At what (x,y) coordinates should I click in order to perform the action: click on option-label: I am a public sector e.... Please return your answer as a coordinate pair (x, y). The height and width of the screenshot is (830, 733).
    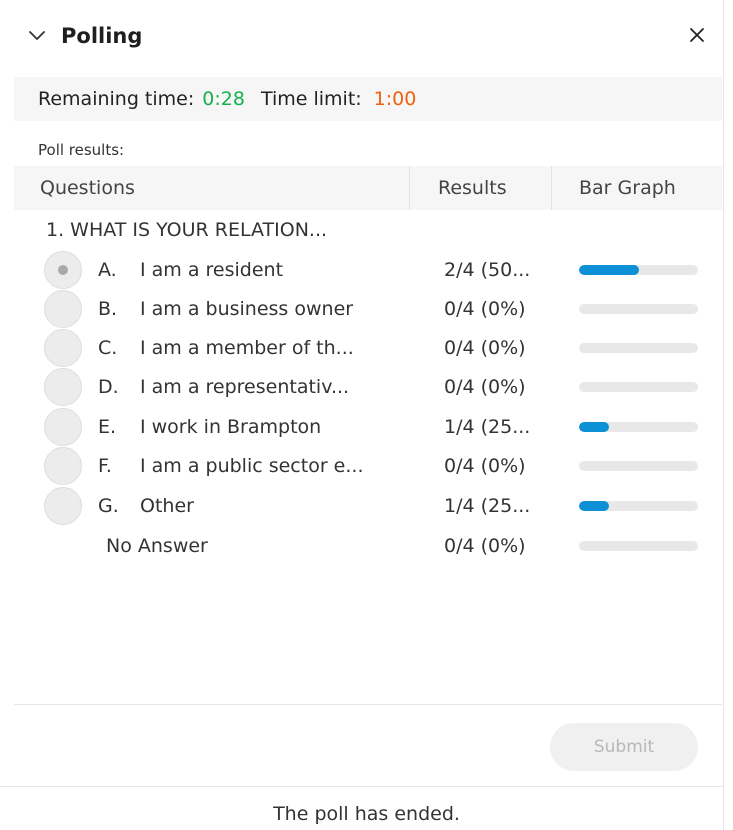
    Looking at the image, I should click on (252, 466).